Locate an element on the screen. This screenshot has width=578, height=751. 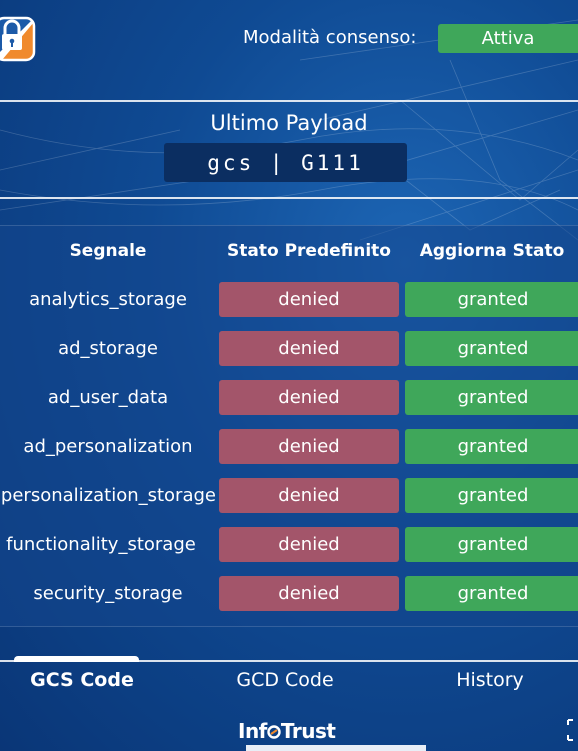
lock-shield-icon is located at coordinates (18, 39).